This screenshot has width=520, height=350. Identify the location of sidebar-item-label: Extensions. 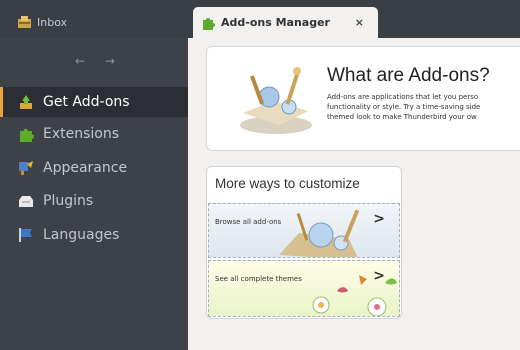
(81, 134).